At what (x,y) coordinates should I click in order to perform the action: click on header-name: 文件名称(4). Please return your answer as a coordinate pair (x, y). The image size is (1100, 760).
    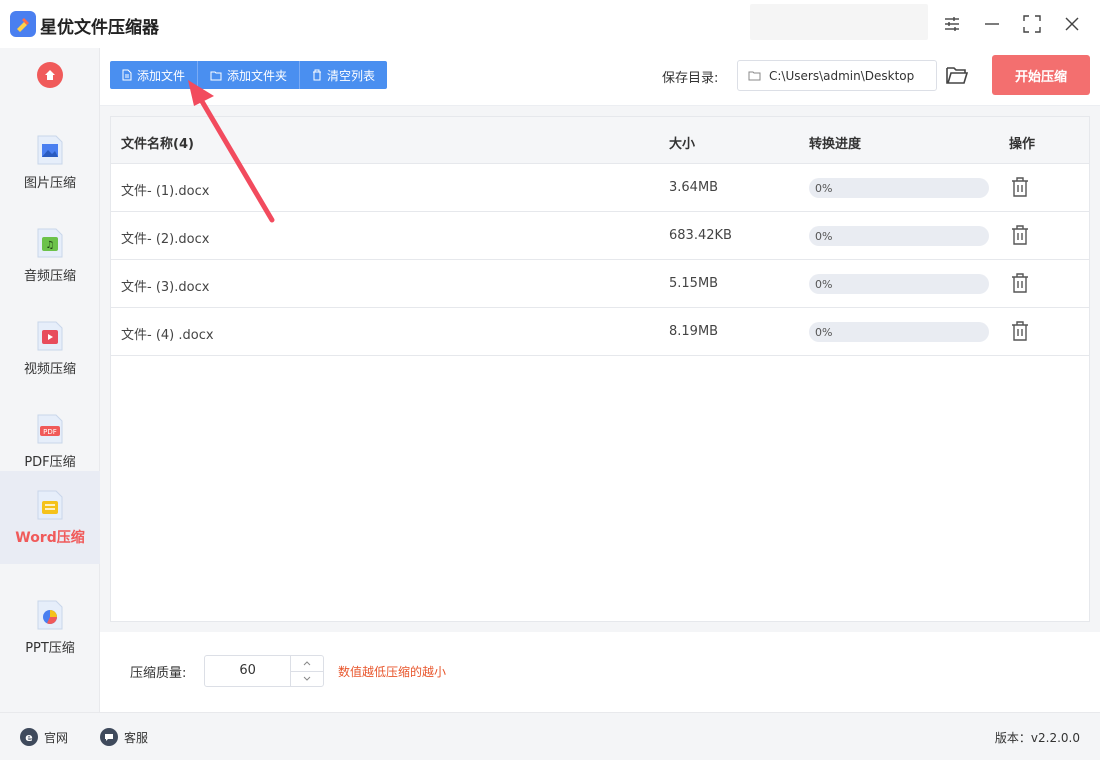
    Looking at the image, I should click on (157, 144).